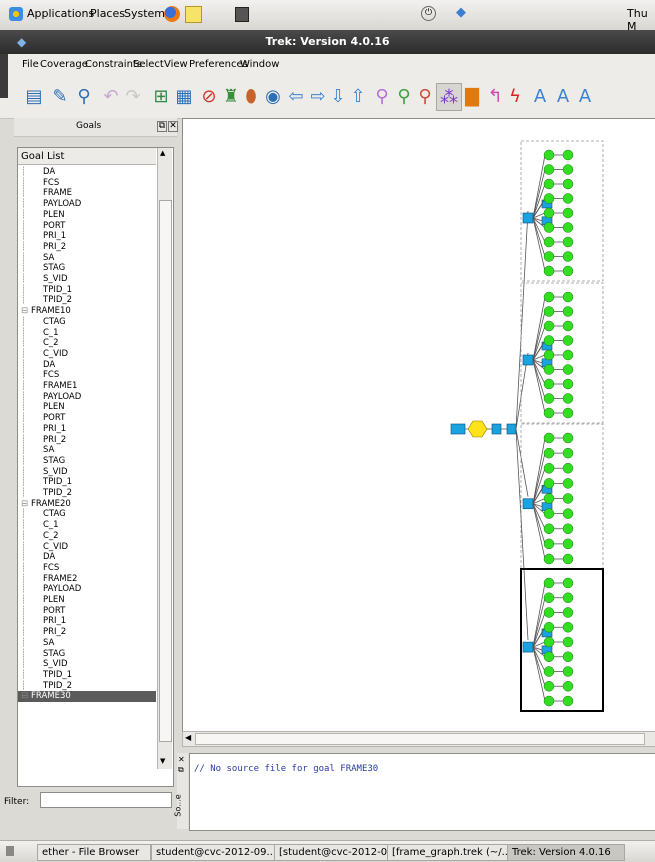 The image size is (655, 862). Describe the element at coordinates (164, 458) in the screenshot. I see `goal-list-scrollbar: ▲ ▼` at that location.